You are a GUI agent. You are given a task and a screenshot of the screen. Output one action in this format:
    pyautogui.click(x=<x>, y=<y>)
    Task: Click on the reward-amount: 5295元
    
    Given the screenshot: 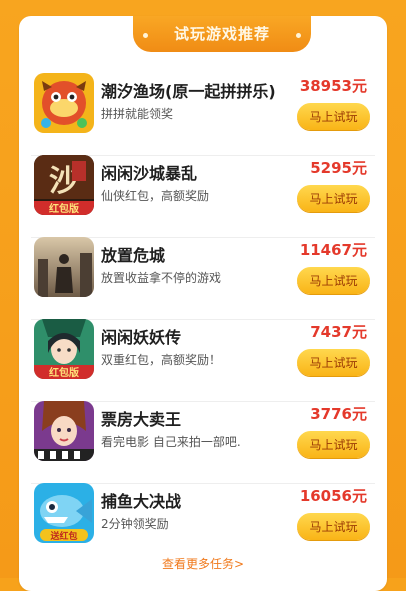 What is the action you would take?
    pyautogui.click(x=338, y=168)
    